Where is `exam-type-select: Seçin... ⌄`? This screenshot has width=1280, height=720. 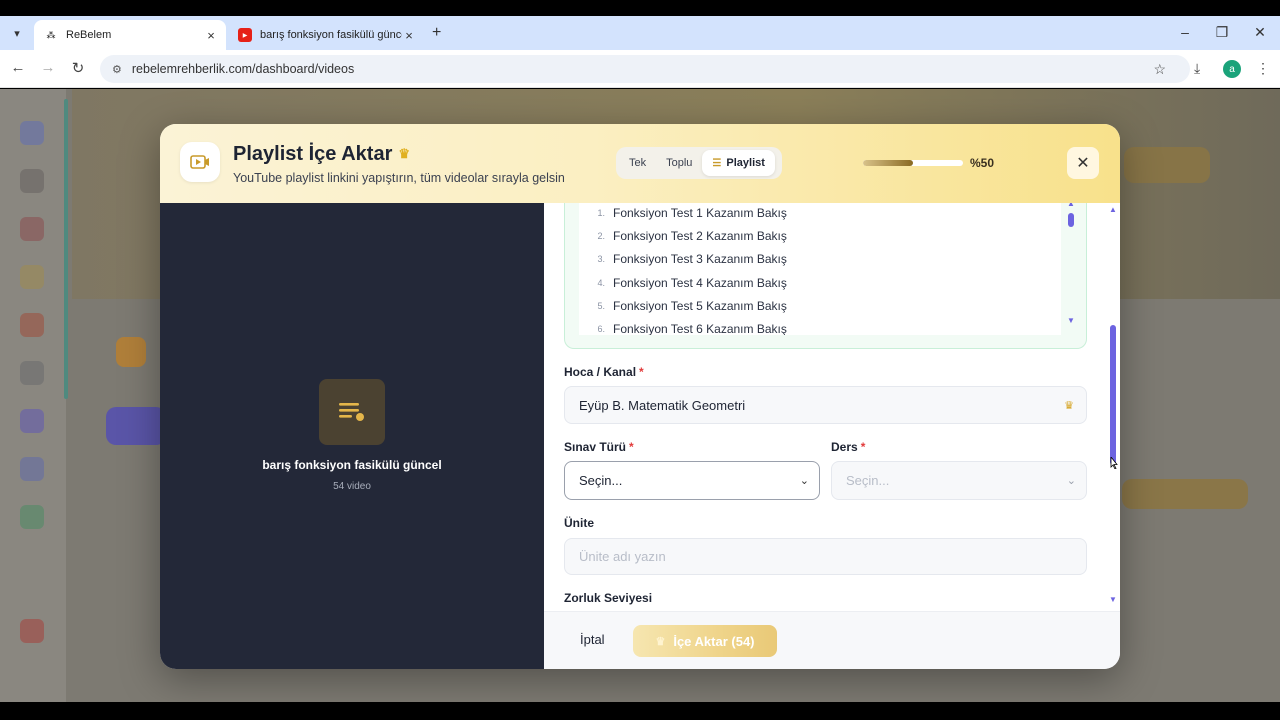 exam-type-select: Seçin... ⌄ is located at coordinates (692, 480).